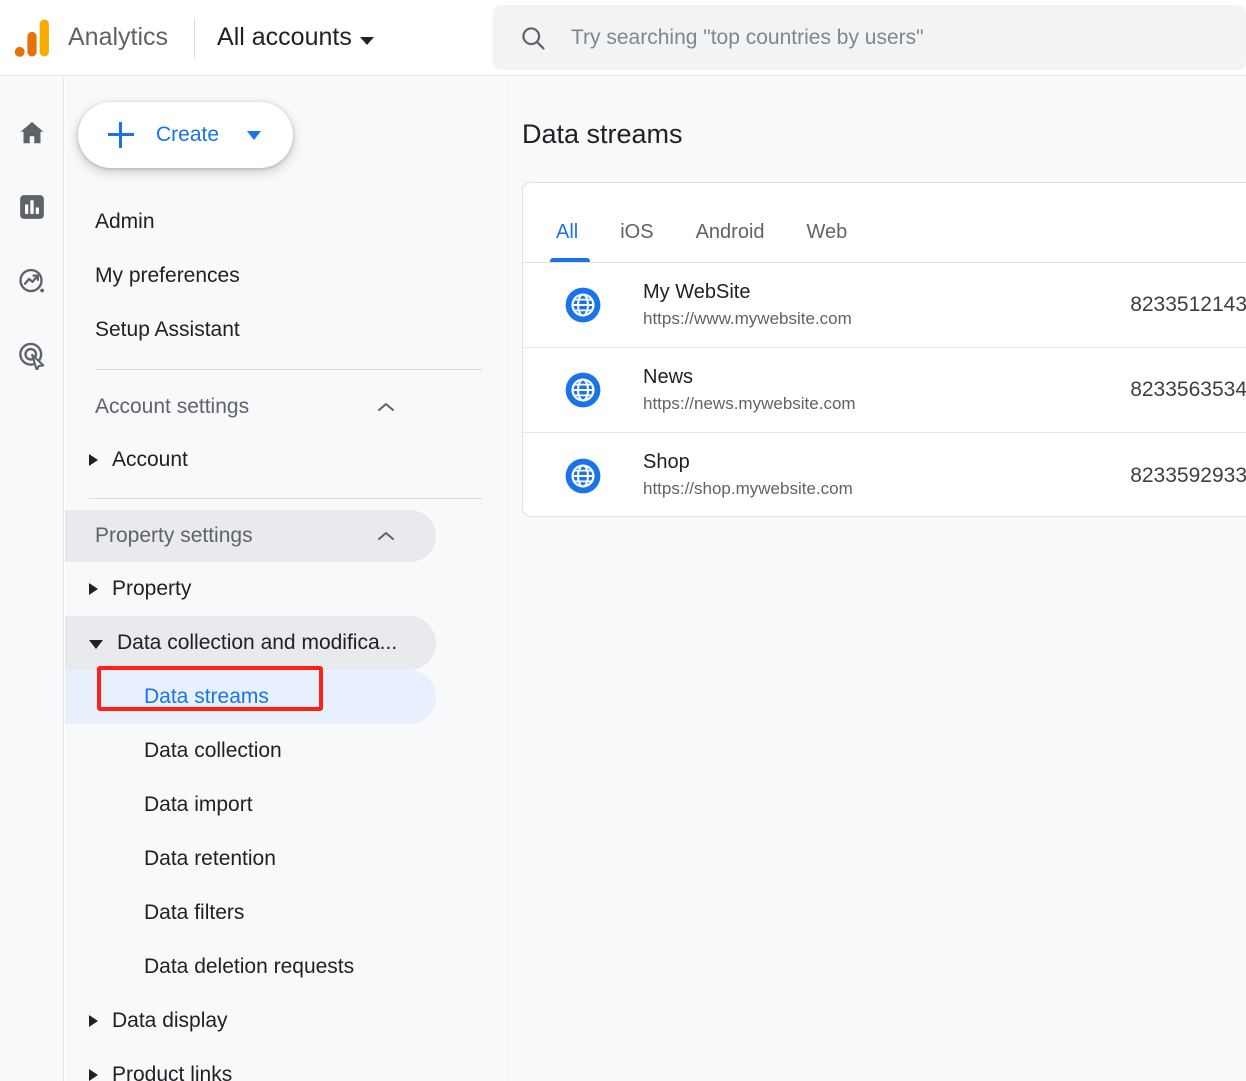 The height and width of the screenshot is (1081, 1246). What do you see at coordinates (250, 751) in the screenshot?
I see `sidebar-item-data-collection: Data collection` at bounding box center [250, 751].